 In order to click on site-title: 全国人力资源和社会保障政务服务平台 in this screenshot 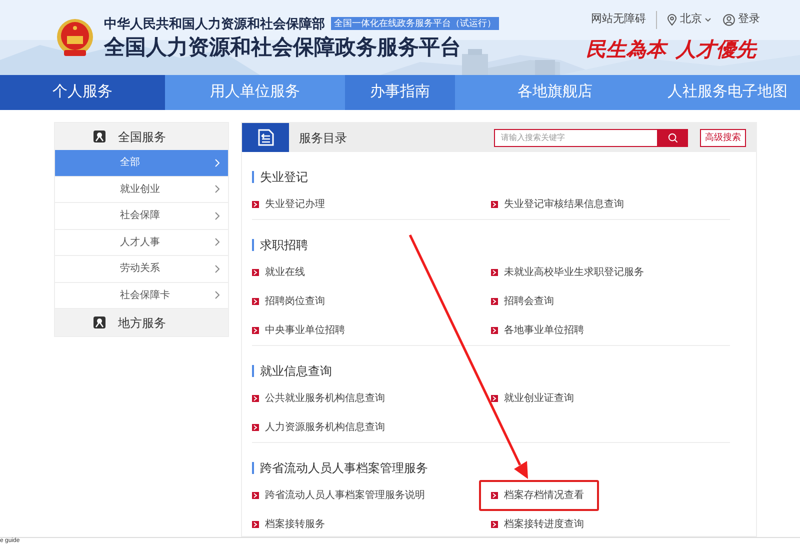, I will do `click(283, 48)`.